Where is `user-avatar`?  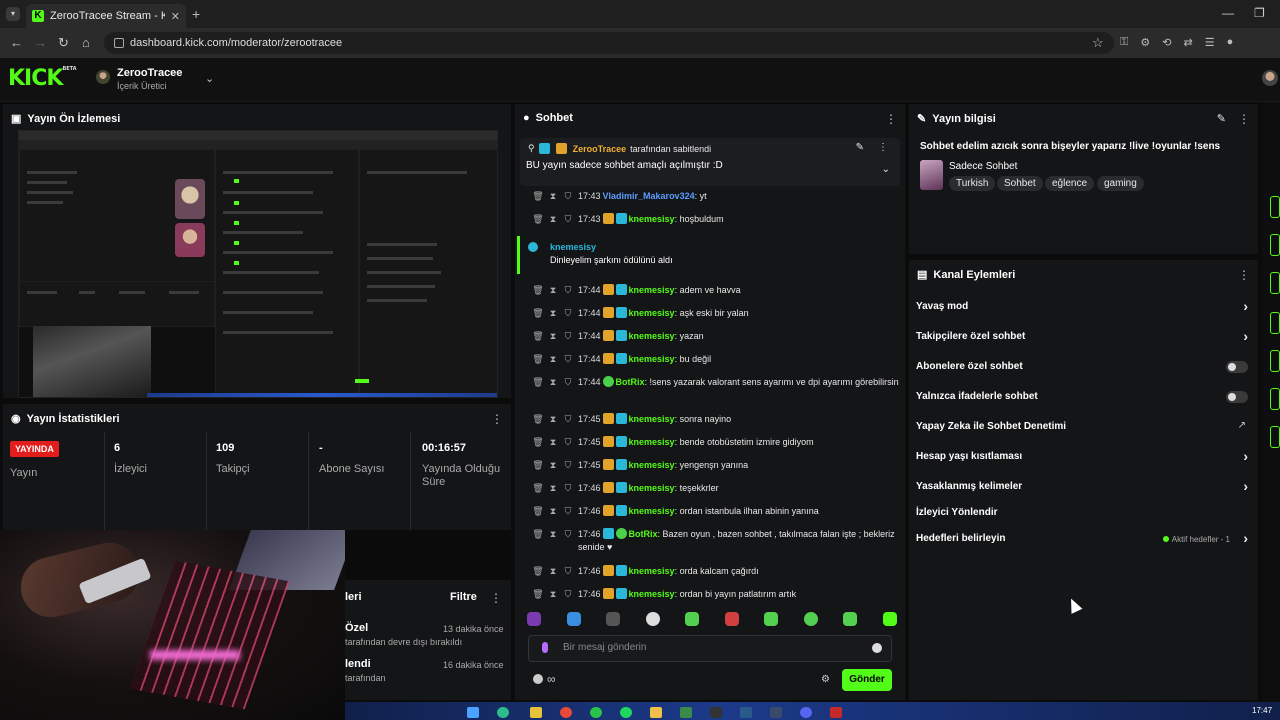 user-avatar is located at coordinates (1270, 78).